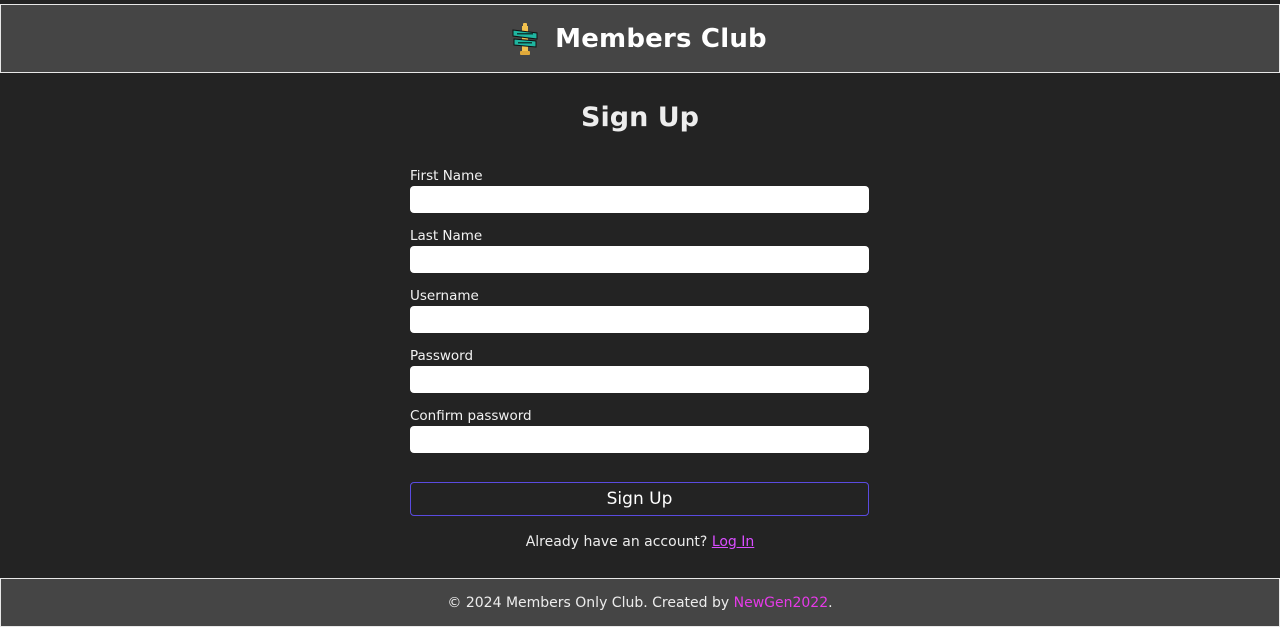 The width and height of the screenshot is (1280, 627). I want to click on log-in-link: Log In, so click(733, 542).